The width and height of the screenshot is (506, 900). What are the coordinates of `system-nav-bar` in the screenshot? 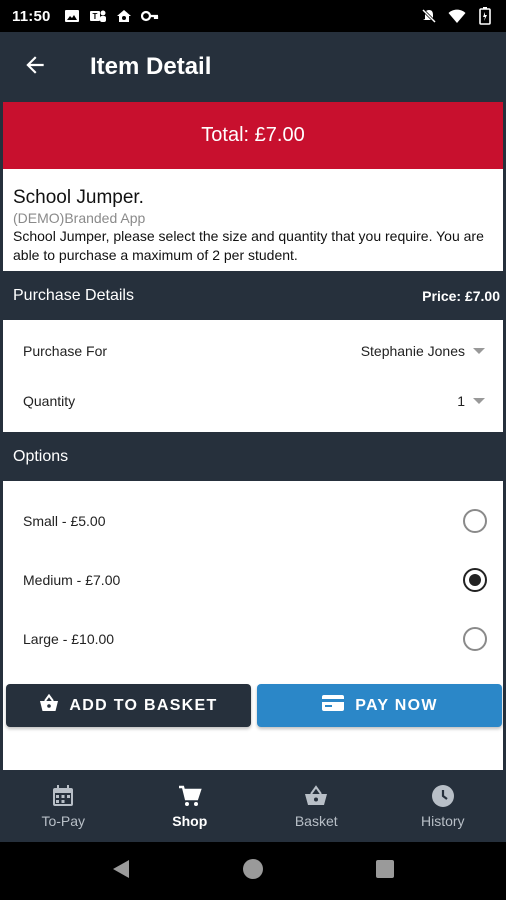 It's located at (253, 871).